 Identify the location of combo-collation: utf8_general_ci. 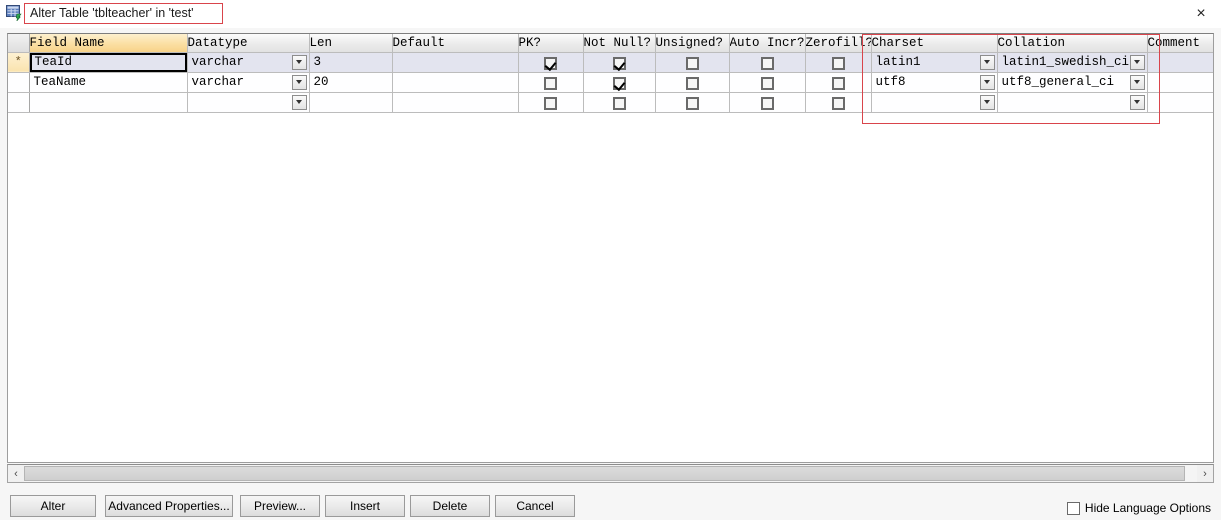
(1072, 82).